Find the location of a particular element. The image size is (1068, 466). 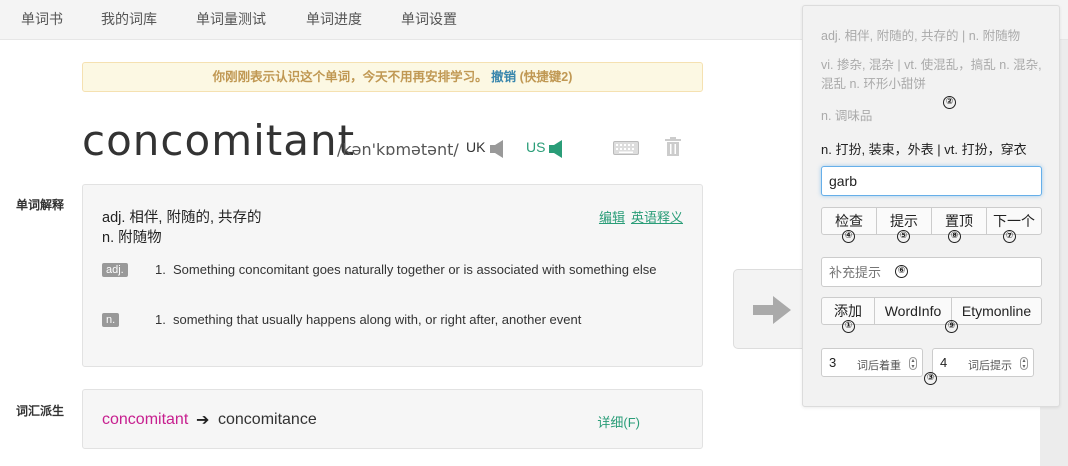

extra-hint-input is located at coordinates (931, 272).